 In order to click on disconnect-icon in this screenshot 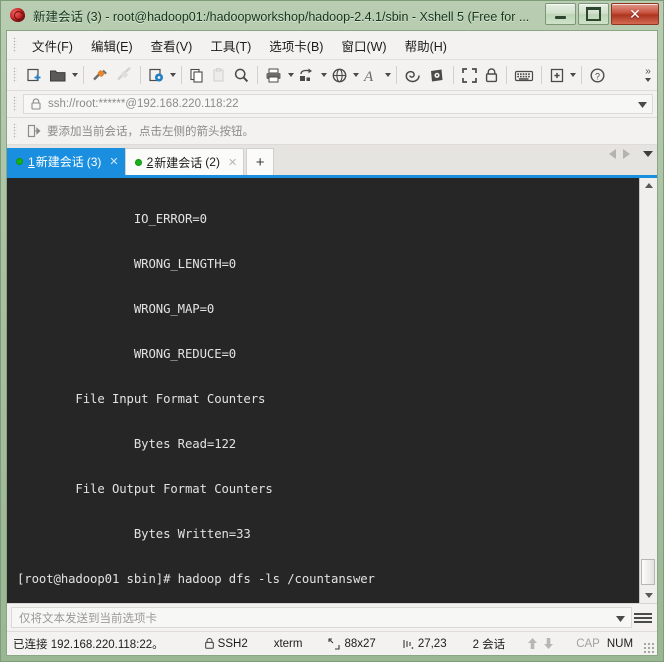, I will do `click(124, 73)`.